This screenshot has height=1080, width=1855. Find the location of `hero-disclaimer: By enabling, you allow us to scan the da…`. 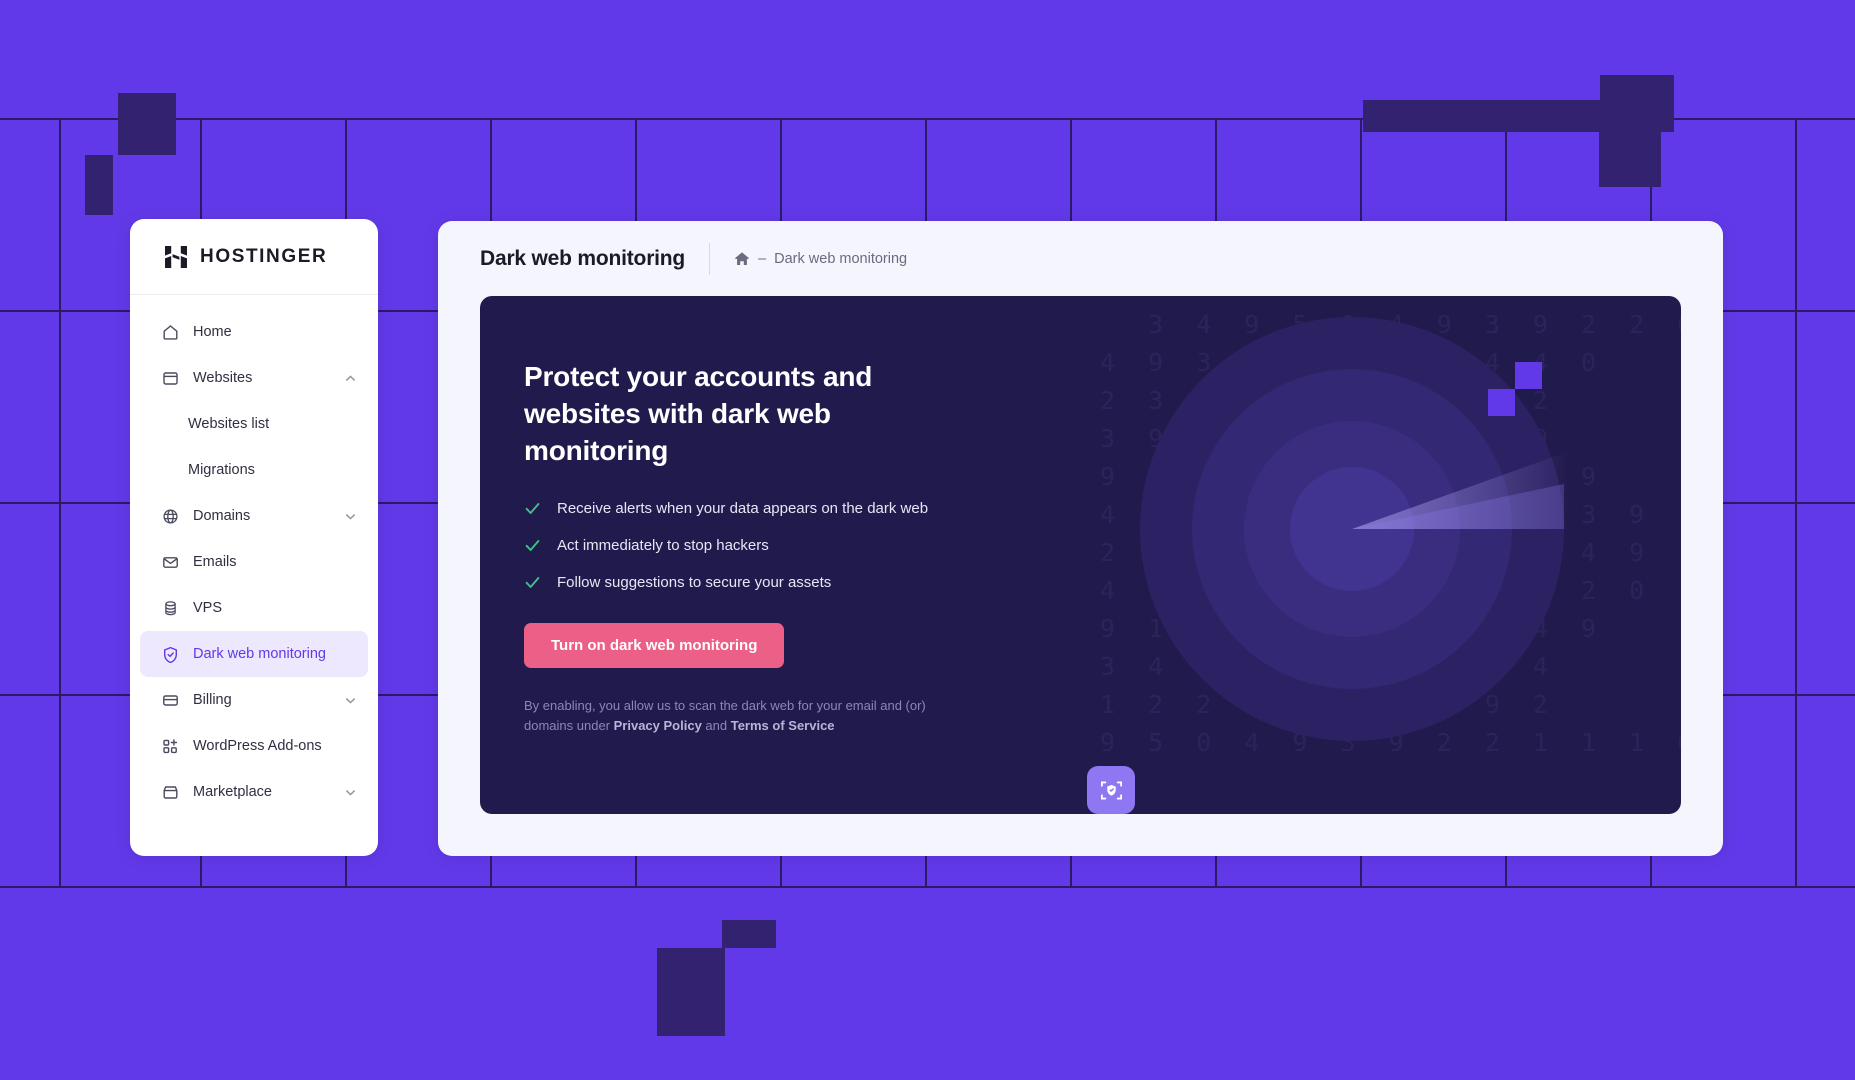

hero-disclaimer: By enabling, you allow us to scan the da… is located at coordinates (734, 716).